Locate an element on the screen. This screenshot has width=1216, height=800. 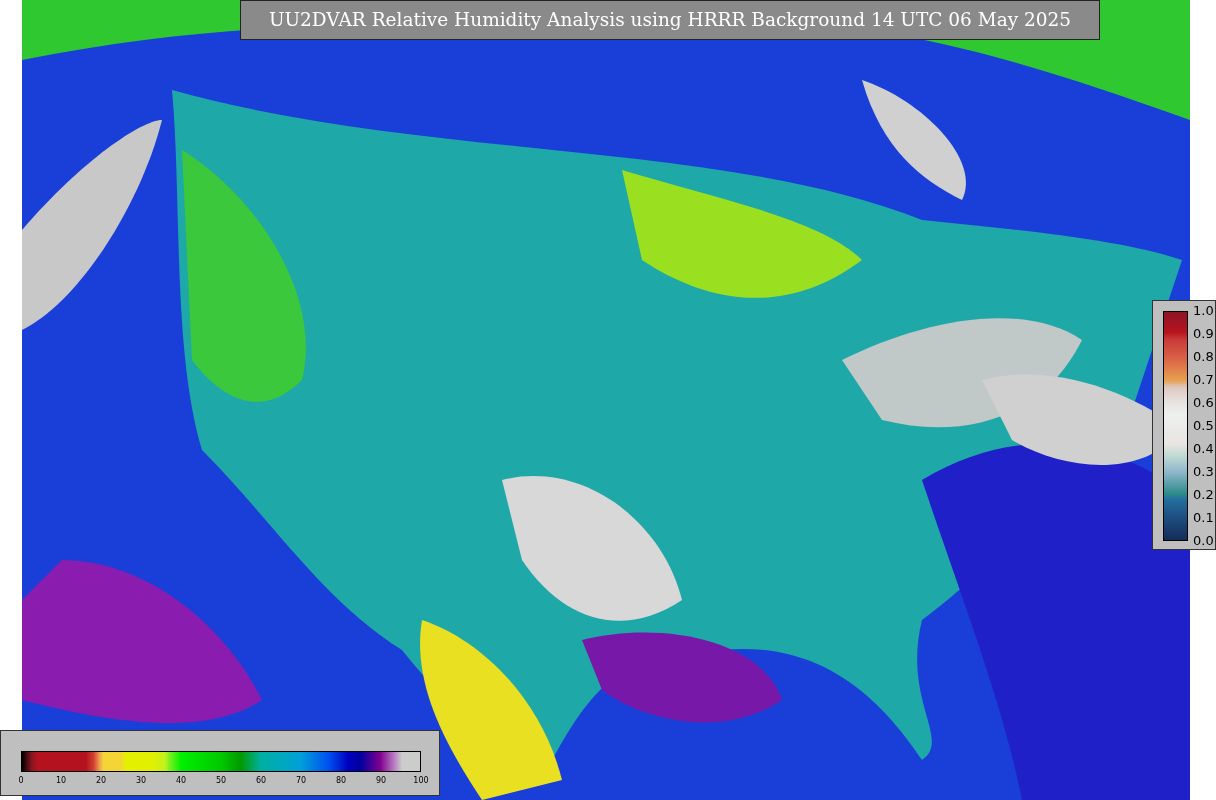
map-title: UU2DVAR Relative Humidity Analysis using HRRR Background 14 UTC 06 May 2025 is located at coordinates (670, 20).